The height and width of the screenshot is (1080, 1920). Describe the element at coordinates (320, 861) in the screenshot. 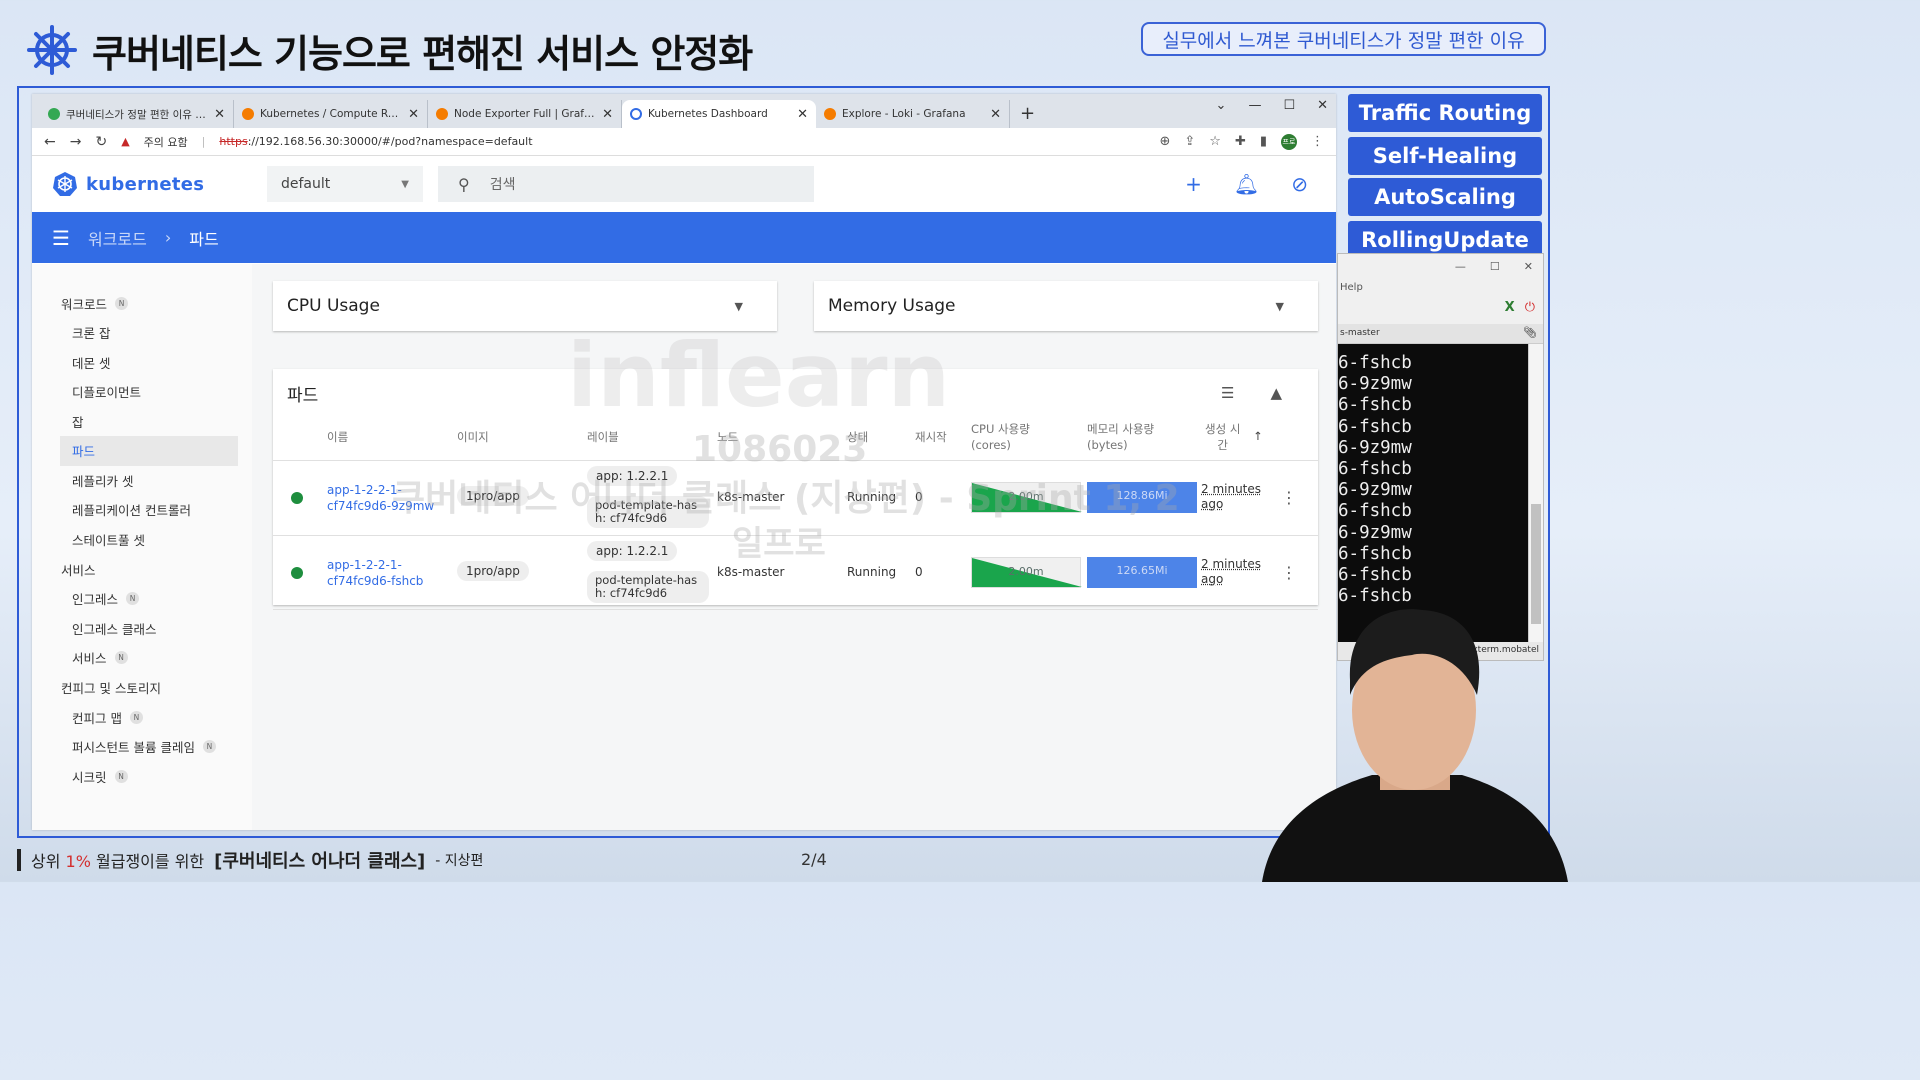

I see `course-name: [쿠버네티스 어나더 클래스]` at that location.